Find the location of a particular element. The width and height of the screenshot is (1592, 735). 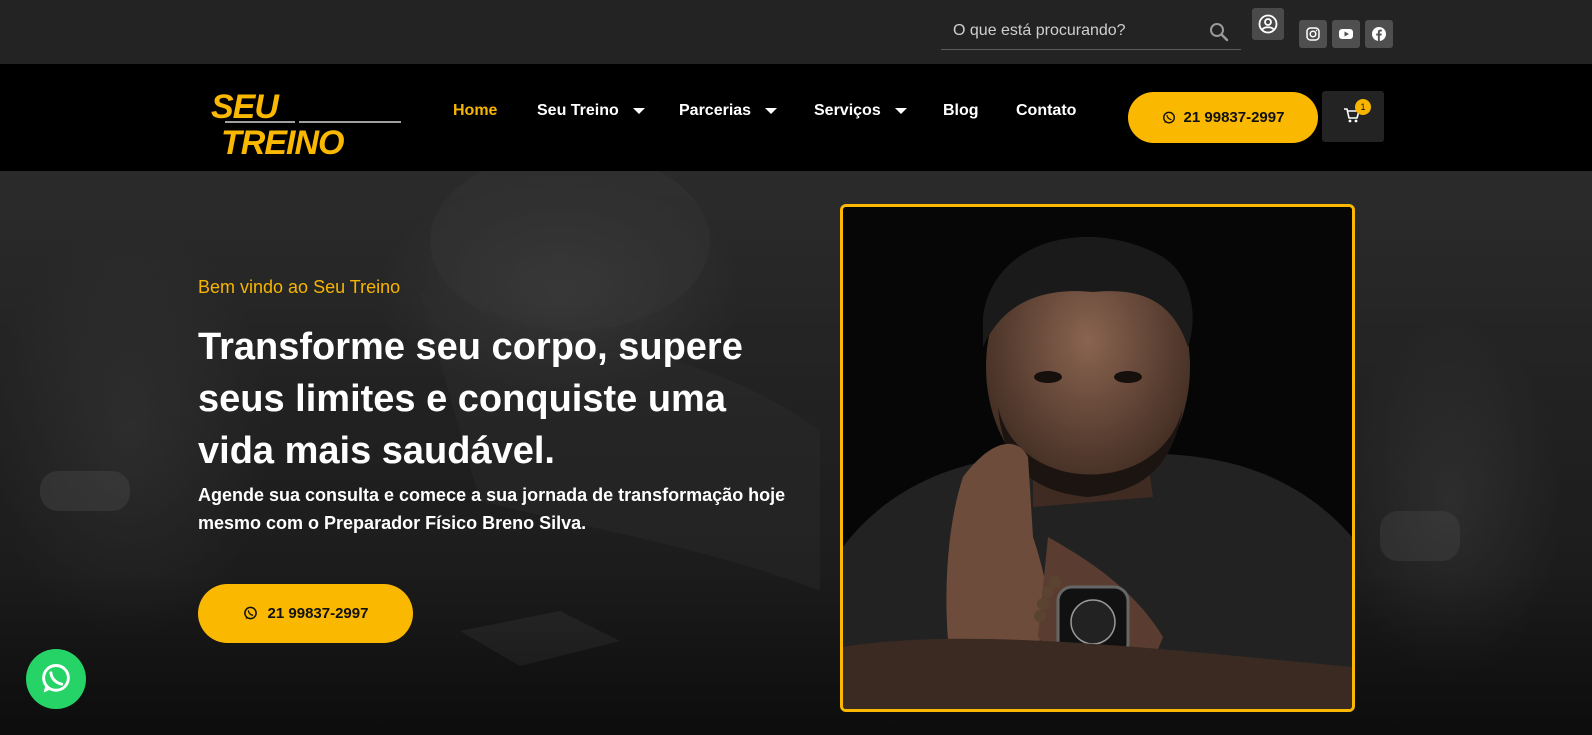

nav-blog-label: Blog is located at coordinates (961, 110).